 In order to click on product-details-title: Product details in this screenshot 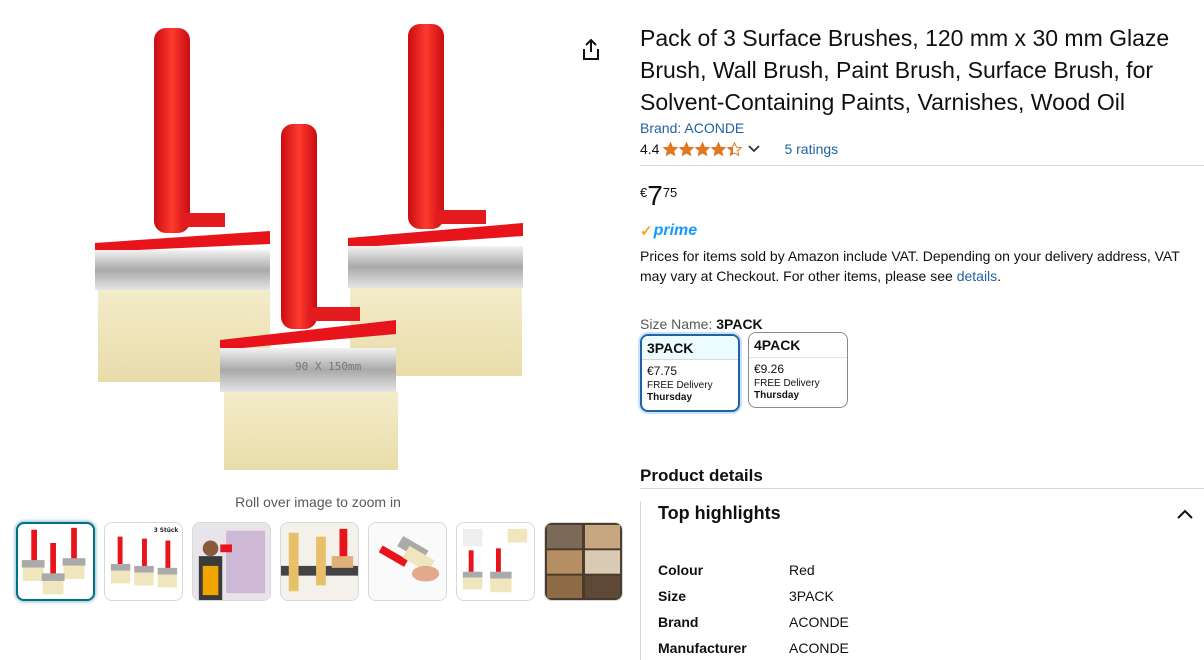, I will do `click(701, 475)`.